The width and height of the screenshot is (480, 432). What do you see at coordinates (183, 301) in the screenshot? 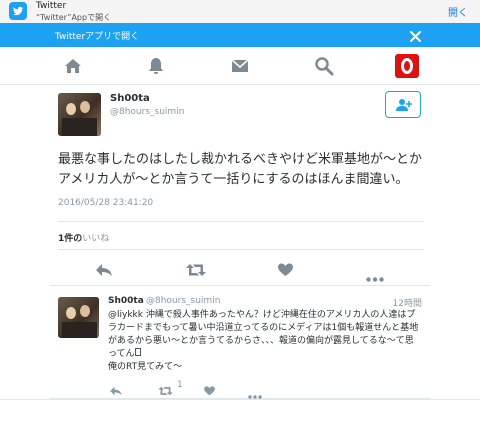
I see `reply-author-handle: @8hours_suimin` at bounding box center [183, 301].